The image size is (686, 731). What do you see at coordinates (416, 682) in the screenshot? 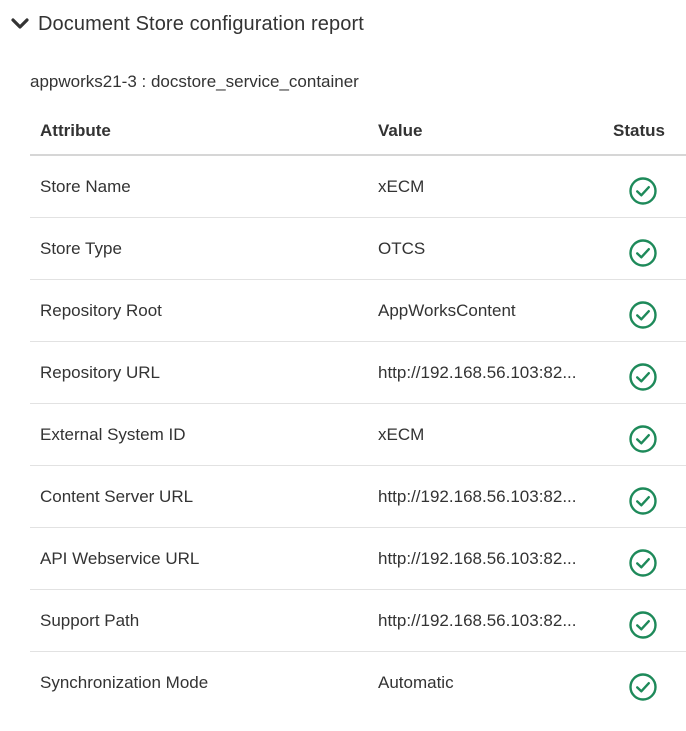
I see `row-value: Automatic` at bounding box center [416, 682].